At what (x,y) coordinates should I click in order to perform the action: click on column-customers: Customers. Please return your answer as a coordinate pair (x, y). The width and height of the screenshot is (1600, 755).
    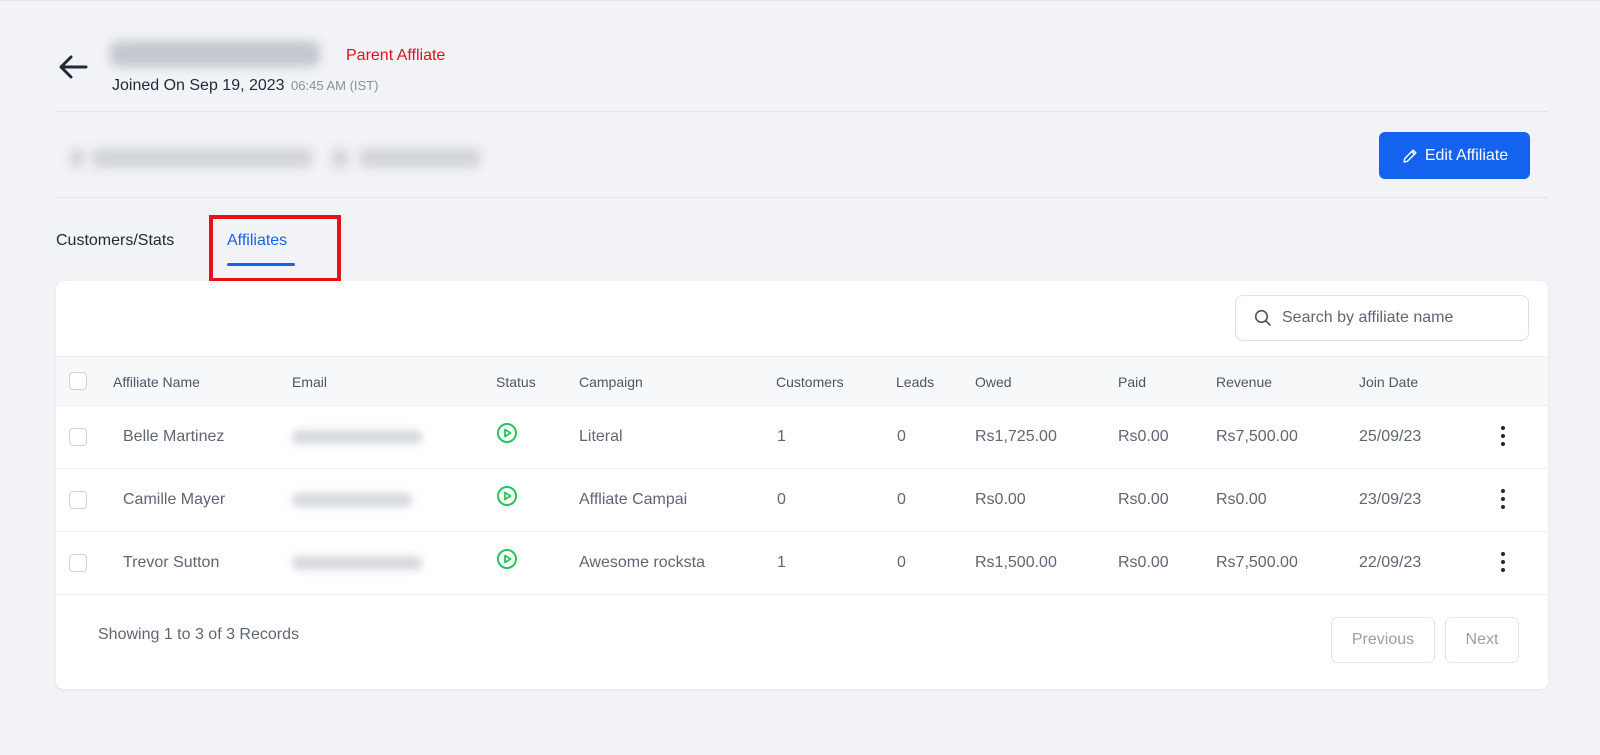
    Looking at the image, I should click on (810, 382).